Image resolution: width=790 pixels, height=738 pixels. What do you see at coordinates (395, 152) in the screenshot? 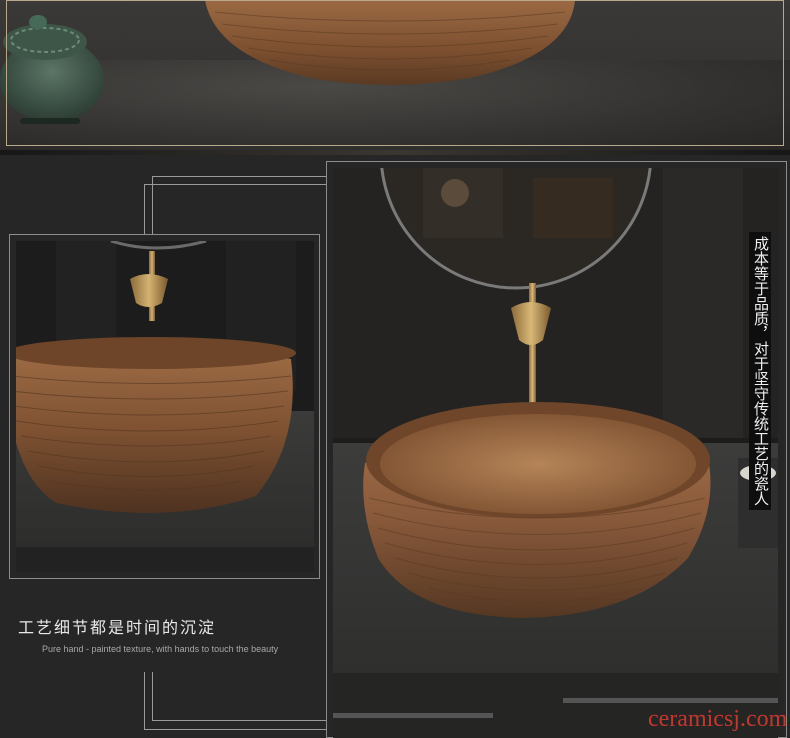
I see `section-divider` at bounding box center [395, 152].